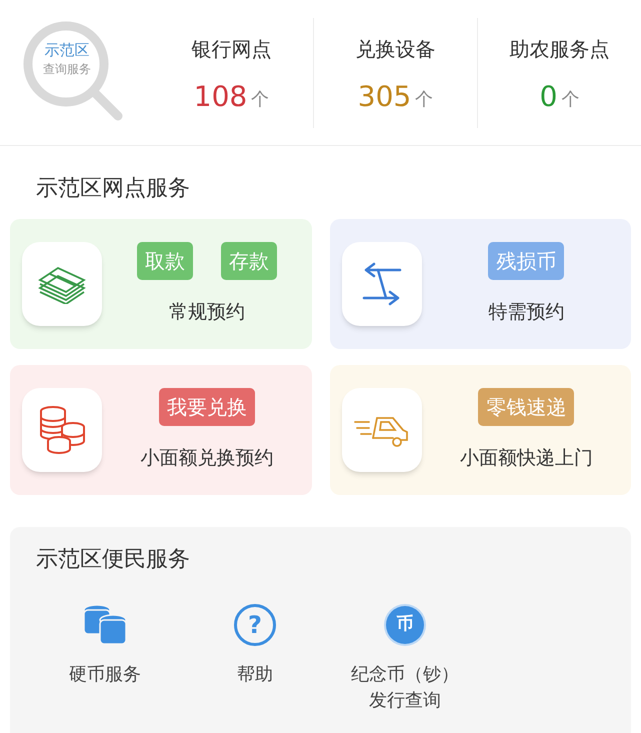  What do you see at coordinates (405, 625) in the screenshot?
I see `coin-badge-icon: 币` at bounding box center [405, 625].